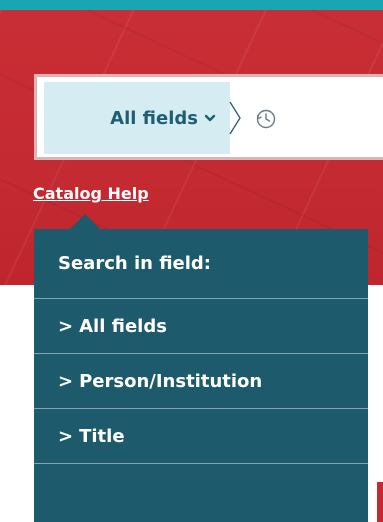 This screenshot has height=522, width=383. What do you see at coordinates (201, 436) in the screenshot?
I see `dropdown-item-title: > Title` at bounding box center [201, 436].